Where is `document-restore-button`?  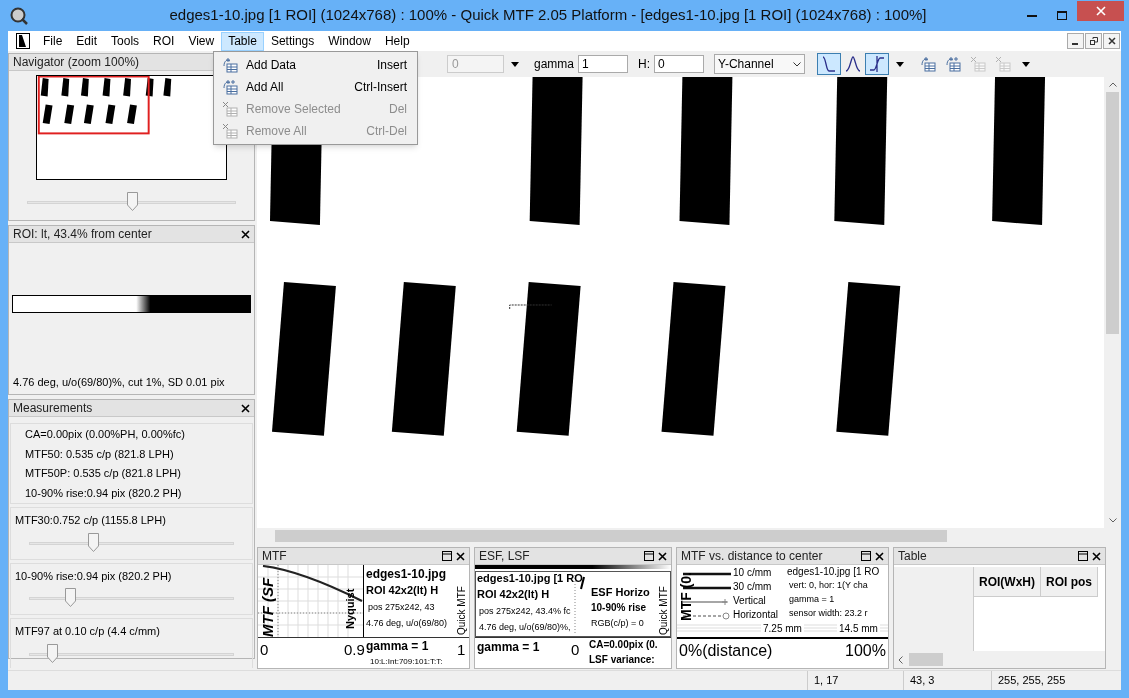 document-restore-button is located at coordinates (1093, 41).